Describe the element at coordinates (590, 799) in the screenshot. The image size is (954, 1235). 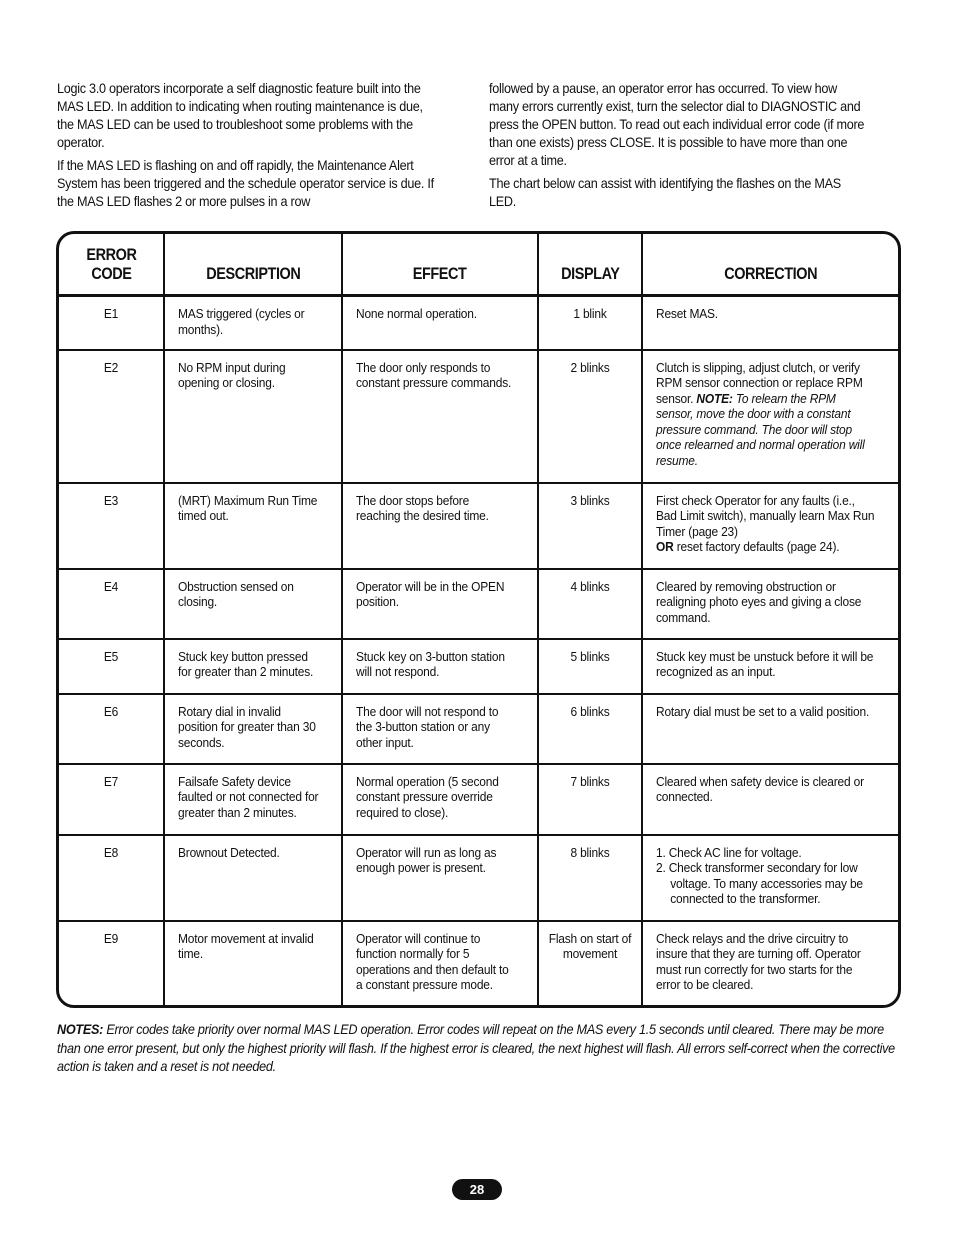
I see `cell-display: 7 blinks` at that location.